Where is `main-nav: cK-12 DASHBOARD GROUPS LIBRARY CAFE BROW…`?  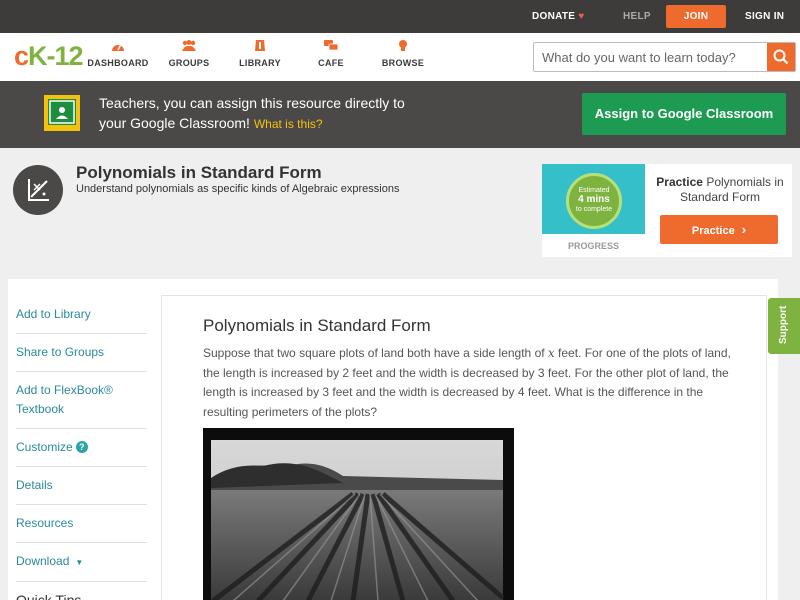 main-nav: cK-12 DASHBOARD GROUPS LIBRARY CAFE BROW… is located at coordinates (400, 57).